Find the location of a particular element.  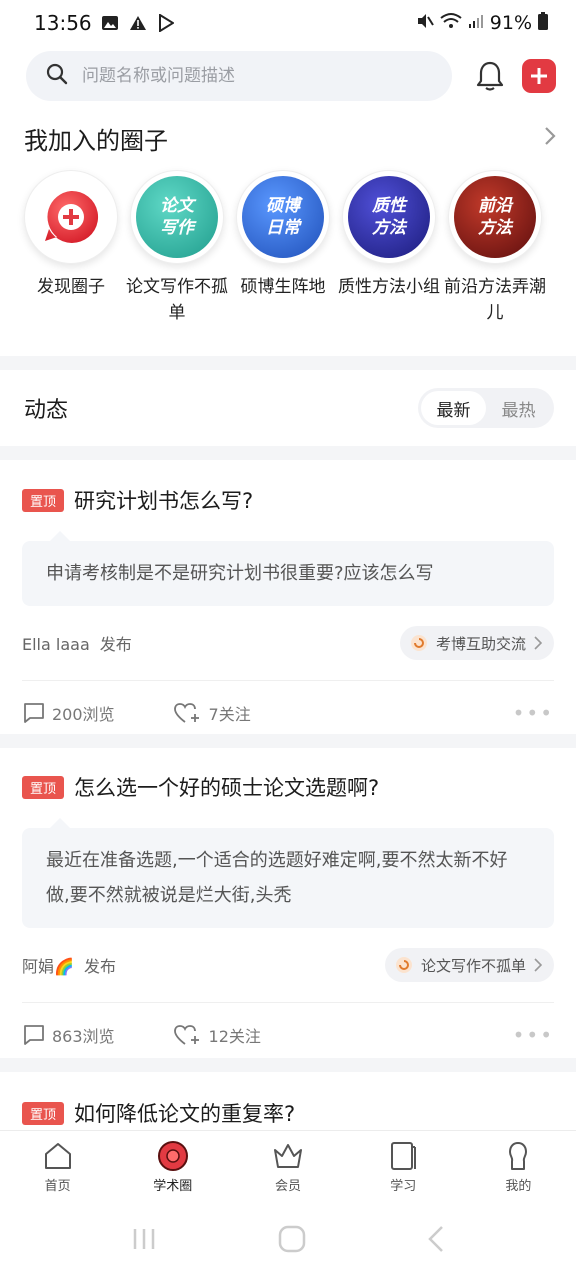

circle-avatar: 硕博 日常 is located at coordinates (283, 217).